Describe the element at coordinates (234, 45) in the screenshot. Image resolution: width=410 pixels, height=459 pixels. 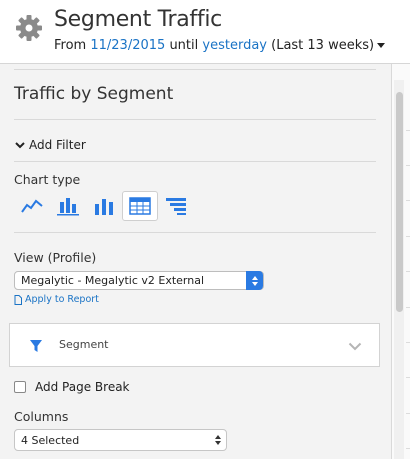
I see `end-date-link: yesterday` at that location.